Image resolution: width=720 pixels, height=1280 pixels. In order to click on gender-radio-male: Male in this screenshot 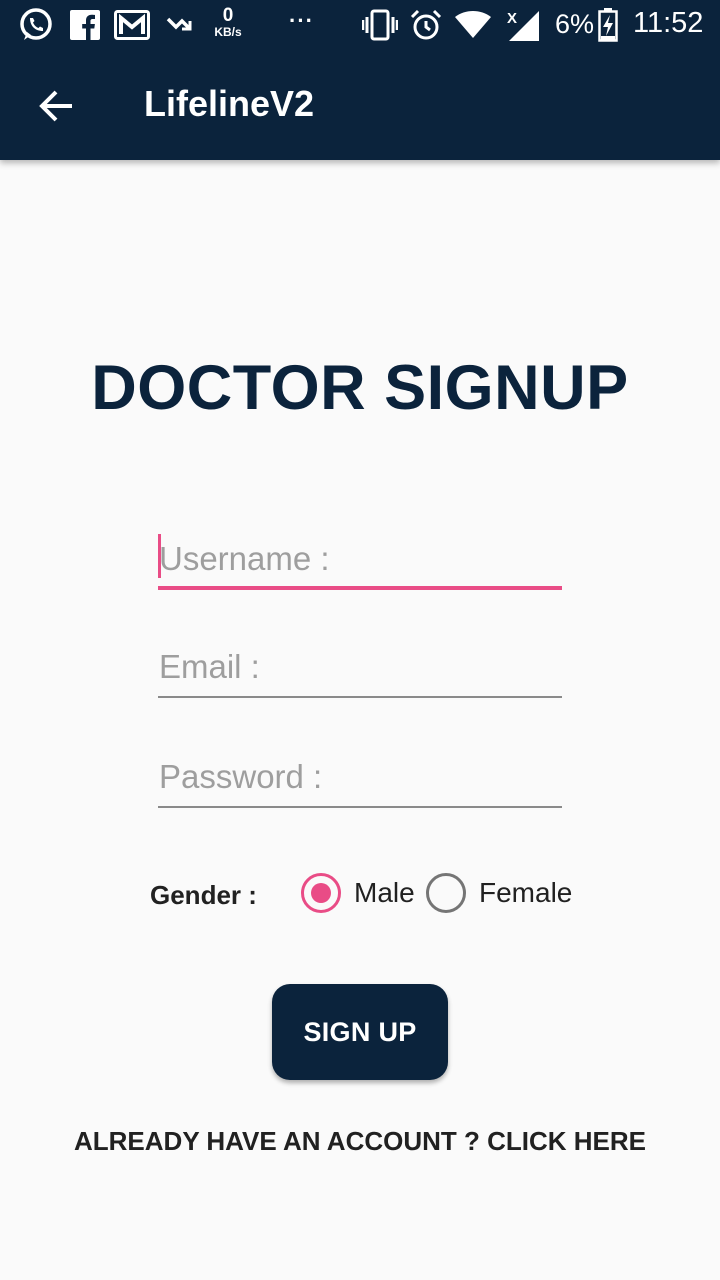, I will do `click(358, 893)`.